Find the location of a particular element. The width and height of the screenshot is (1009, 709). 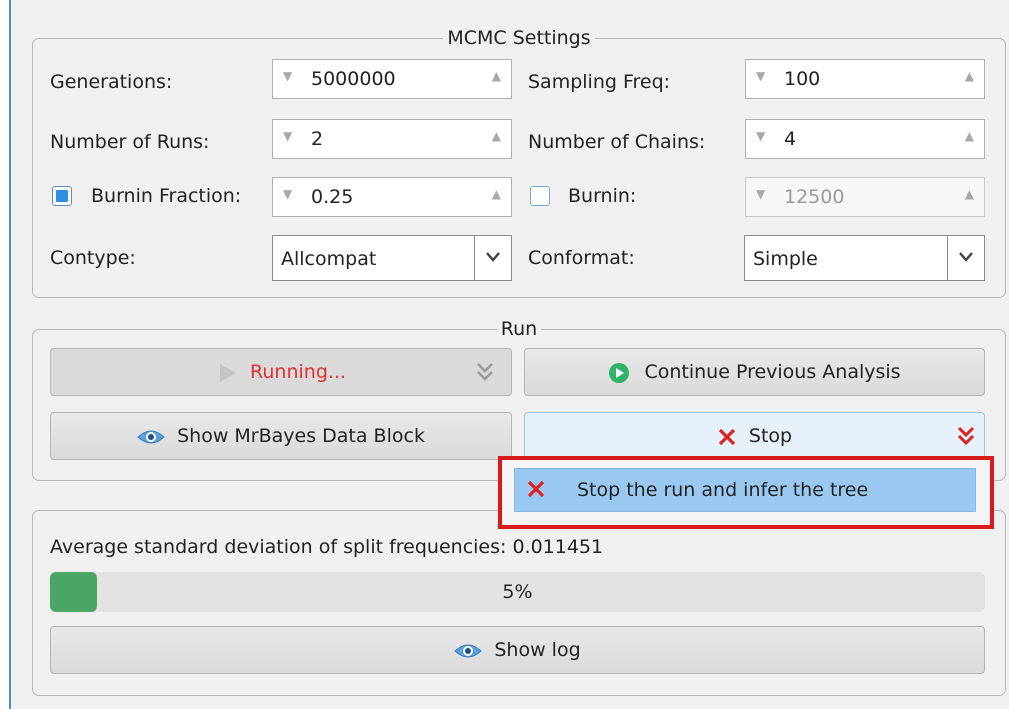

menu-item-stop-infer-tree: Stop the run and infer the tree is located at coordinates (745, 490).